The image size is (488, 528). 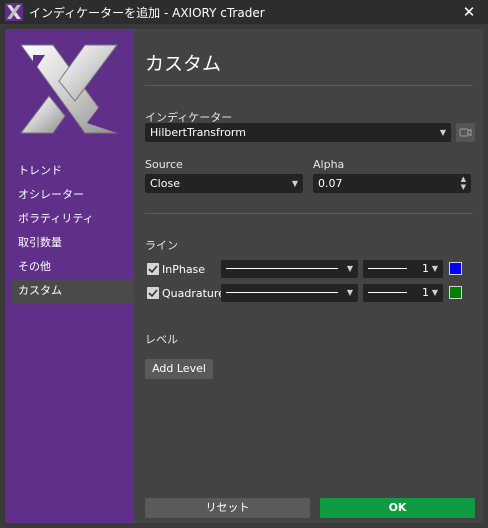 What do you see at coordinates (469, 12) in the screenshot?
I see `close-icon: ✕` at bounding box center [469, 12].